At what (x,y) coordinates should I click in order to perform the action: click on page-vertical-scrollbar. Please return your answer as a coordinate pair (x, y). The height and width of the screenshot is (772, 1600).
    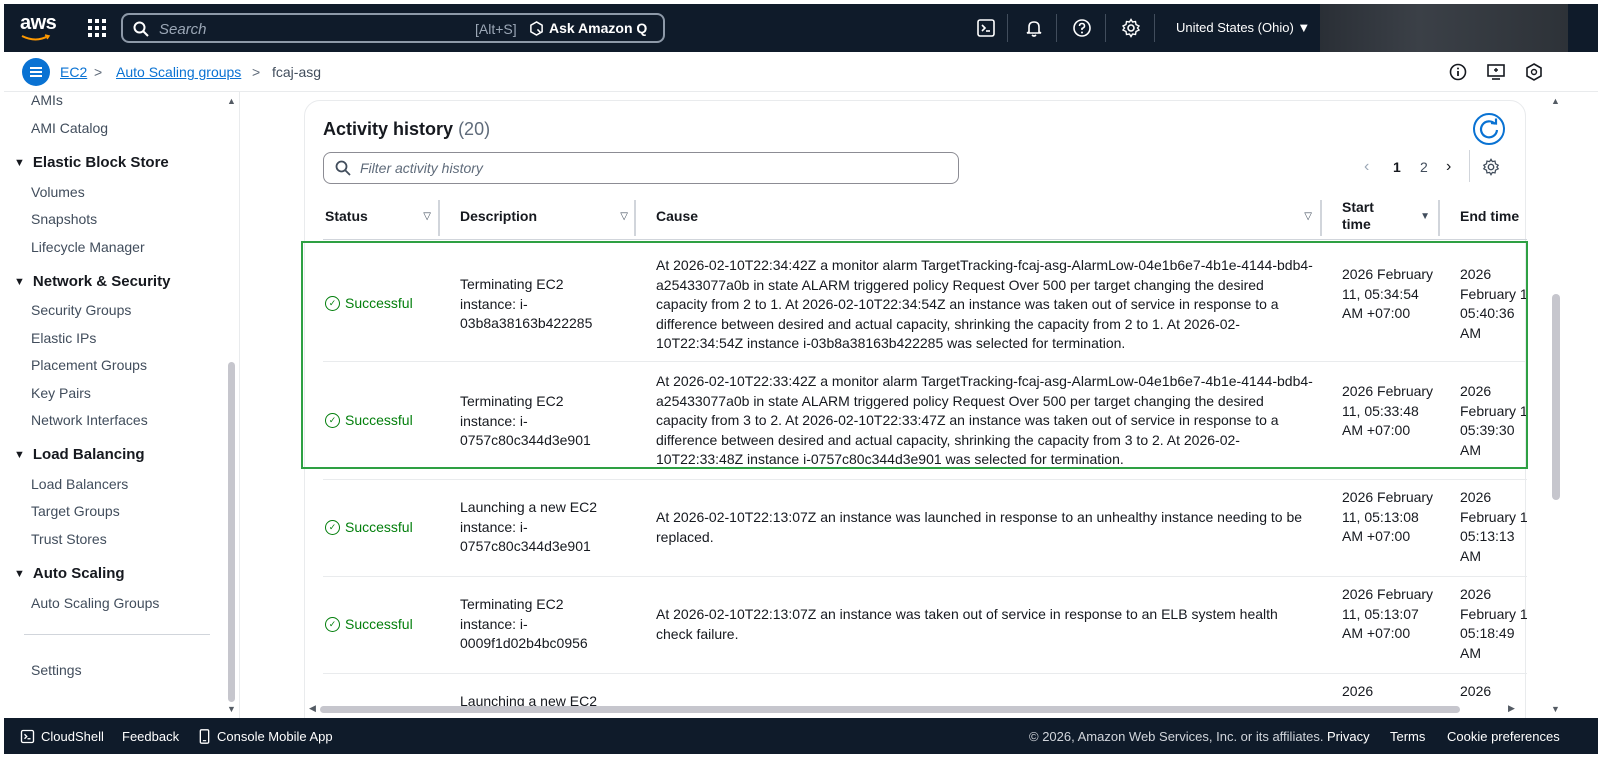
    Looking at the image, I should click on (1556, 397).